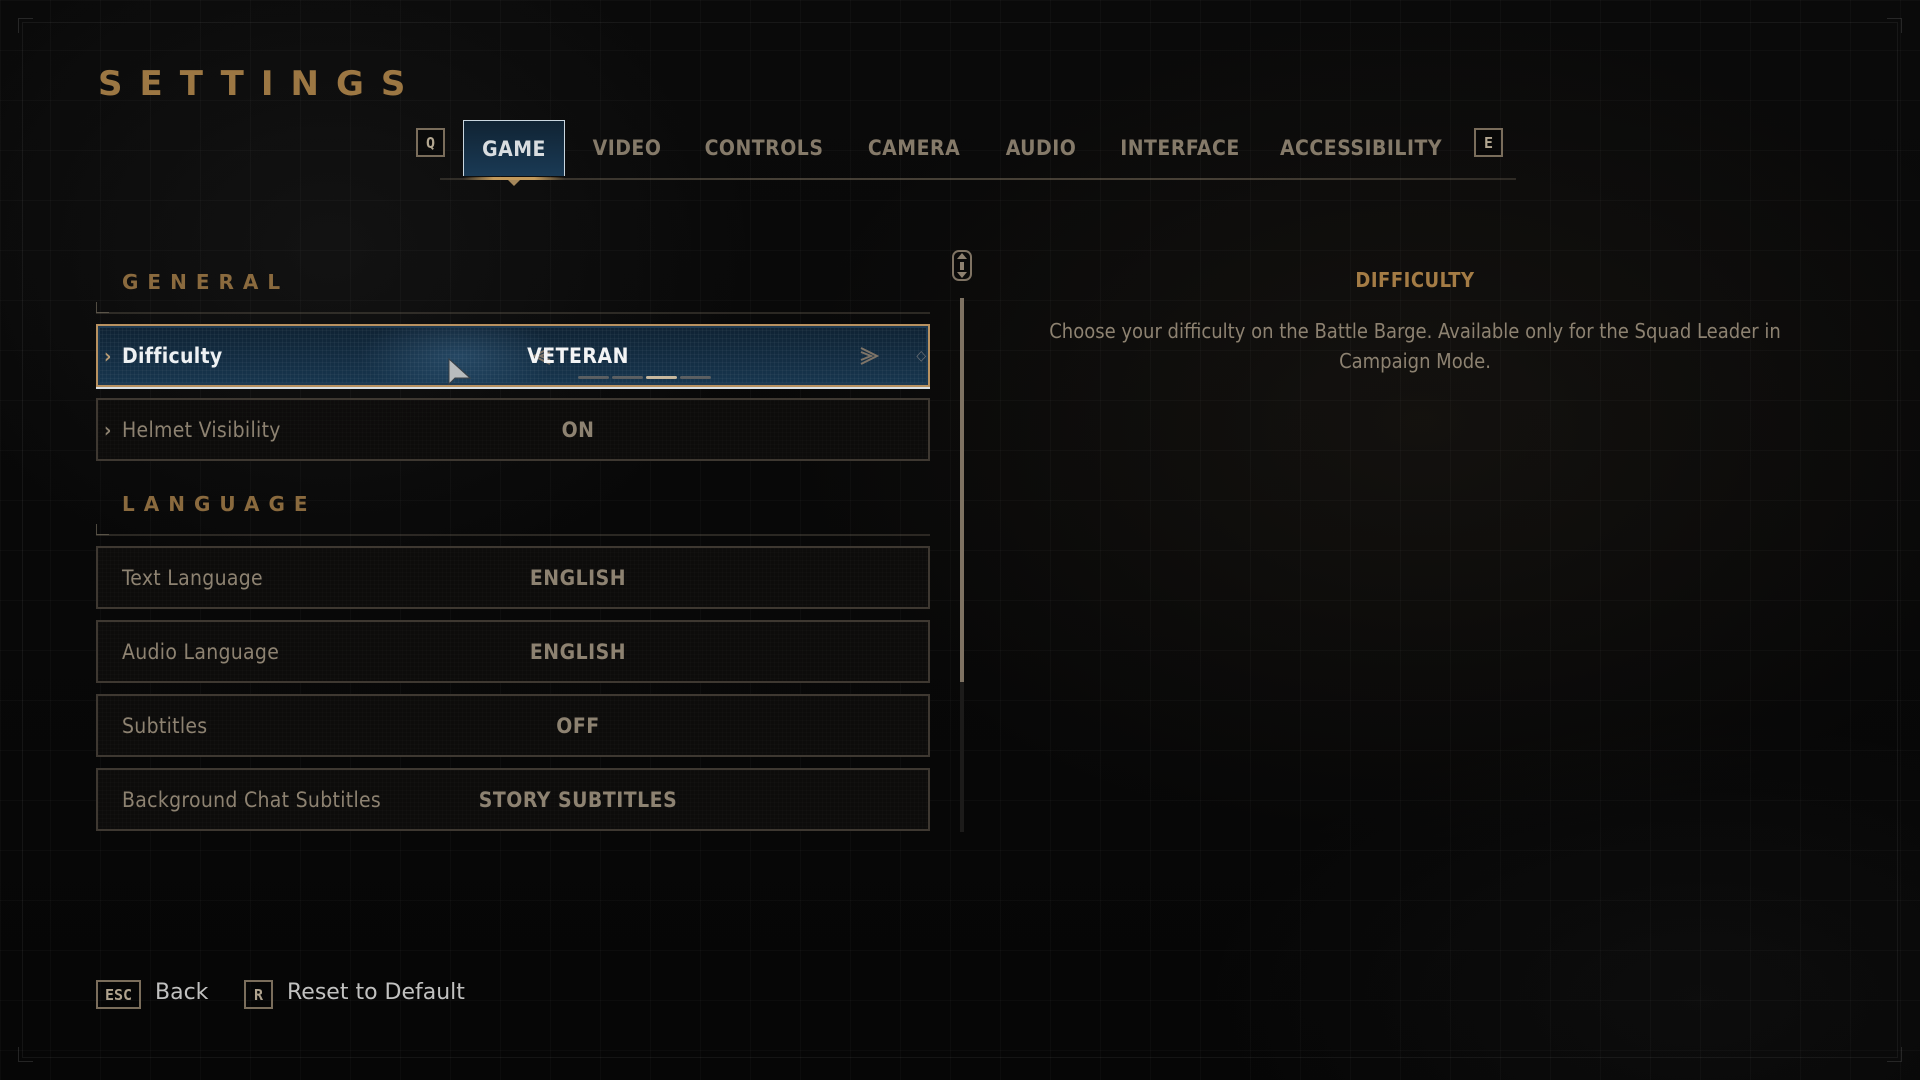 Image resolution: width=1920 pixels, height=1080 pixels. Describe the element at coordinates (921, 355) in the screenshot. I see `diamond-icon: ◇` at that location.